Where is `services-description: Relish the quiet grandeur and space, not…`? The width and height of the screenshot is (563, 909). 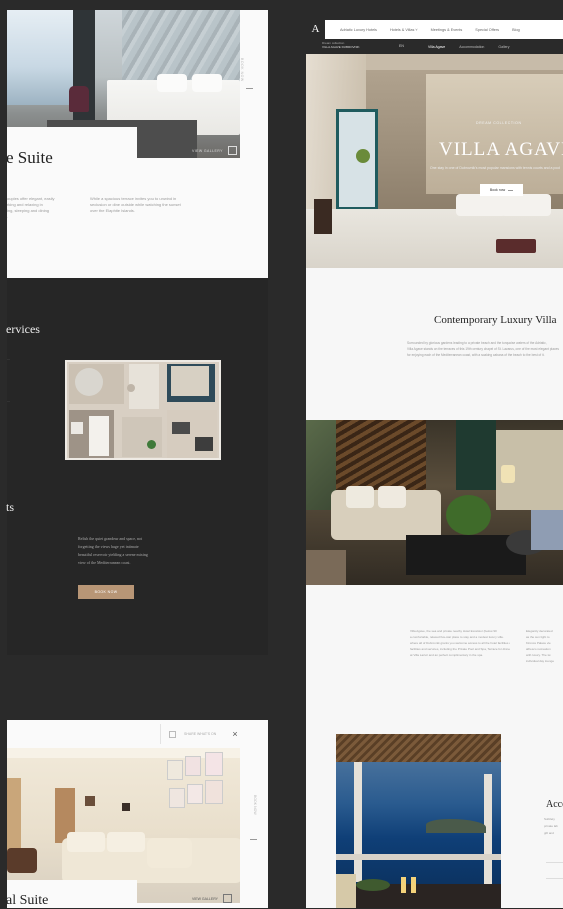 services-description: Relish the quiet grandeur and space, not… is located at coordinates (133, 551).